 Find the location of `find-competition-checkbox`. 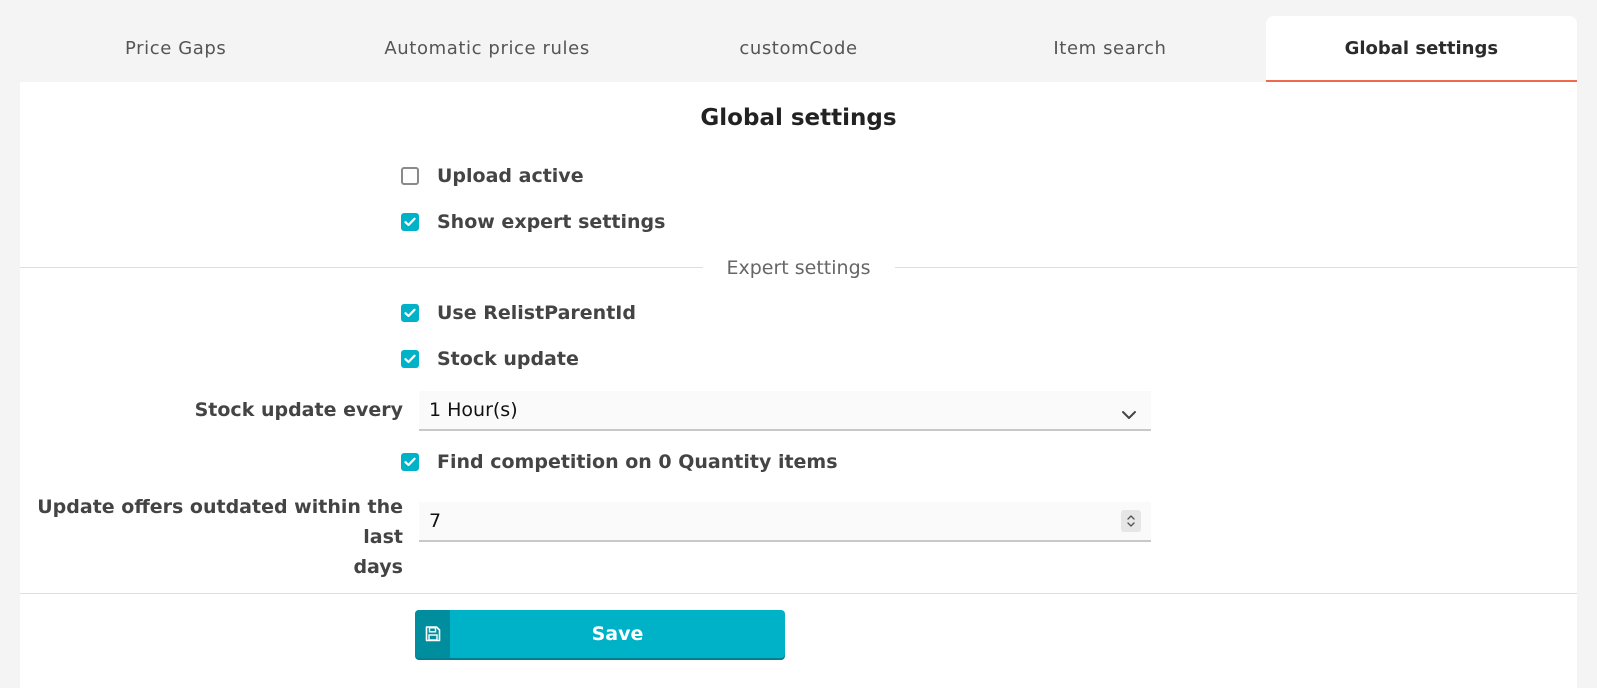

find-competition-checkbox is located at coordinates (410, 462).